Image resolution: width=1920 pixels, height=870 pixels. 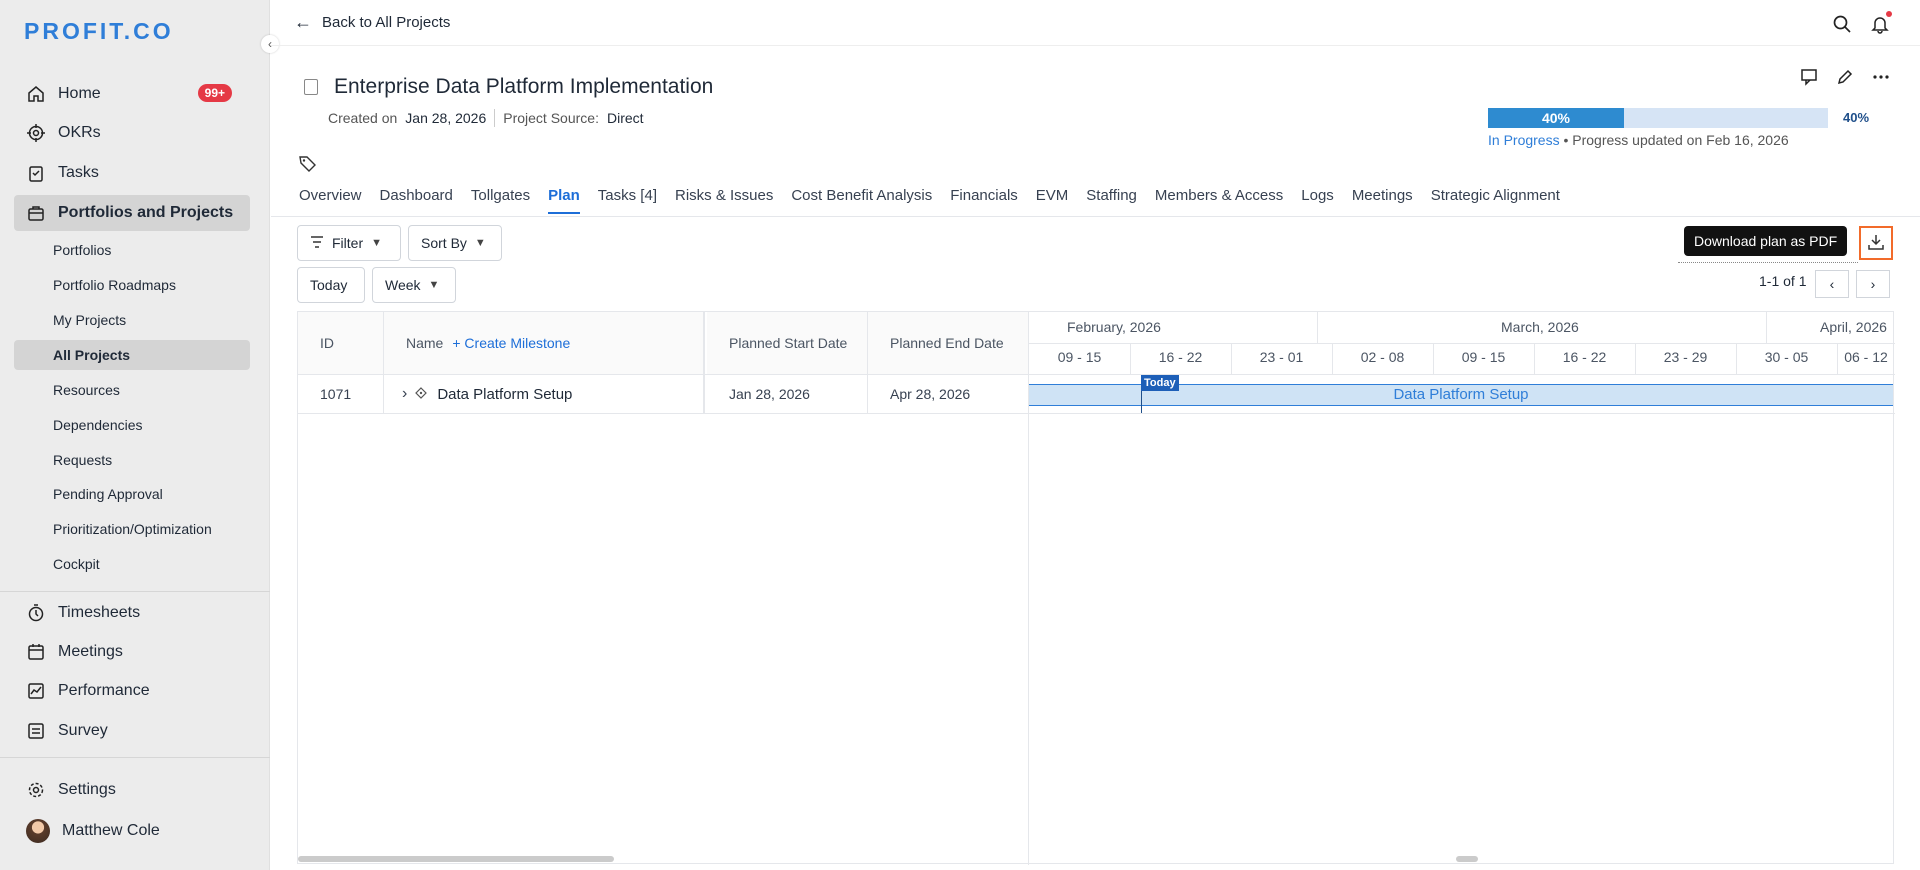 What do you see at coordinates (132, 173) in the screenshot?
I see `nav-tasks: Tasks` at bounding box center [132, 173].